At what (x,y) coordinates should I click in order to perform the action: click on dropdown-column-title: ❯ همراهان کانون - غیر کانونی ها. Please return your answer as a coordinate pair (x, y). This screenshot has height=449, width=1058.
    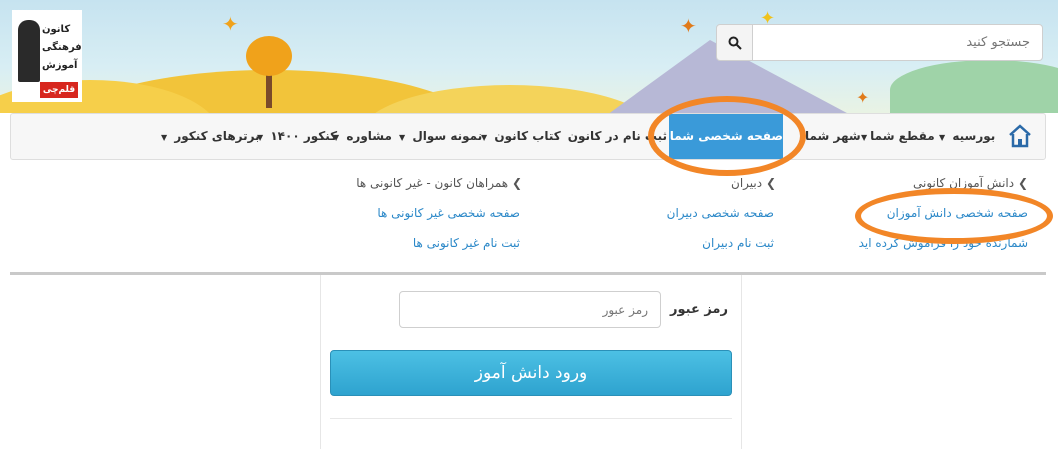
    Looking at the image, I should click on (439, 183).